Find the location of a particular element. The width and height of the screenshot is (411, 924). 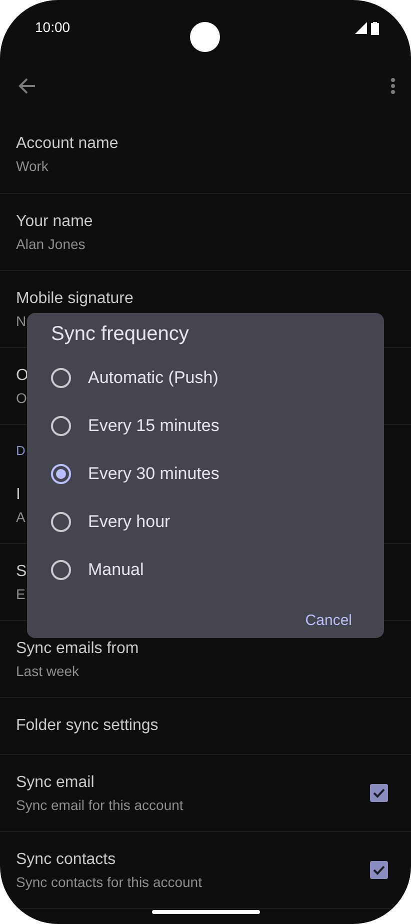

option-label: Manual is located at coordinates (116, 570).